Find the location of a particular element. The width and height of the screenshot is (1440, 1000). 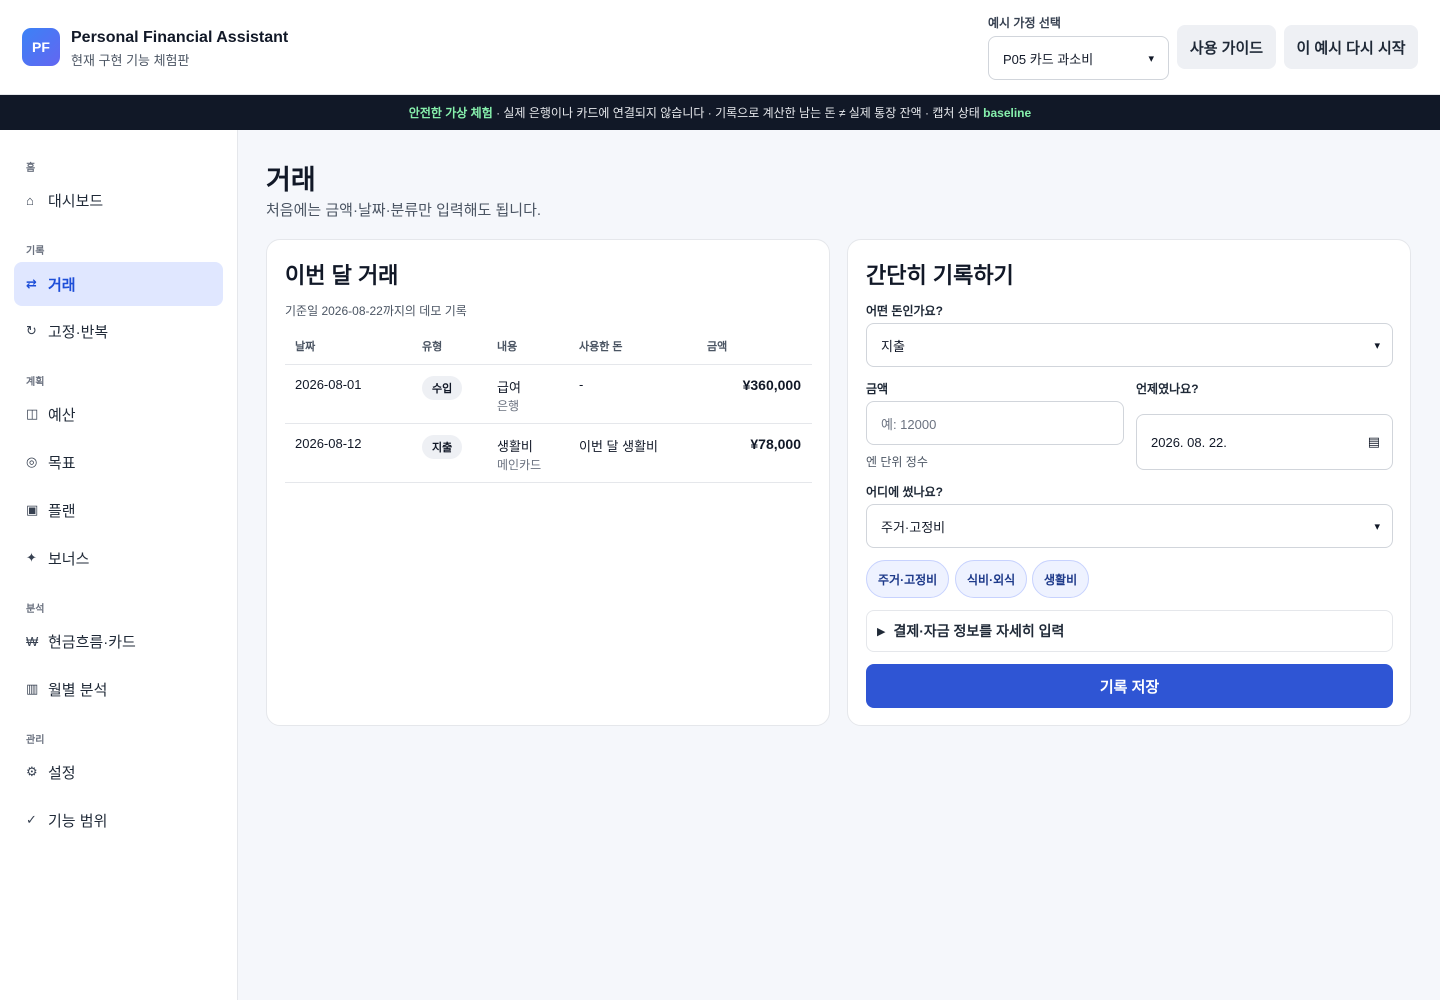

row-content-sub: 메인카드 is located at coordinates (519, 465).